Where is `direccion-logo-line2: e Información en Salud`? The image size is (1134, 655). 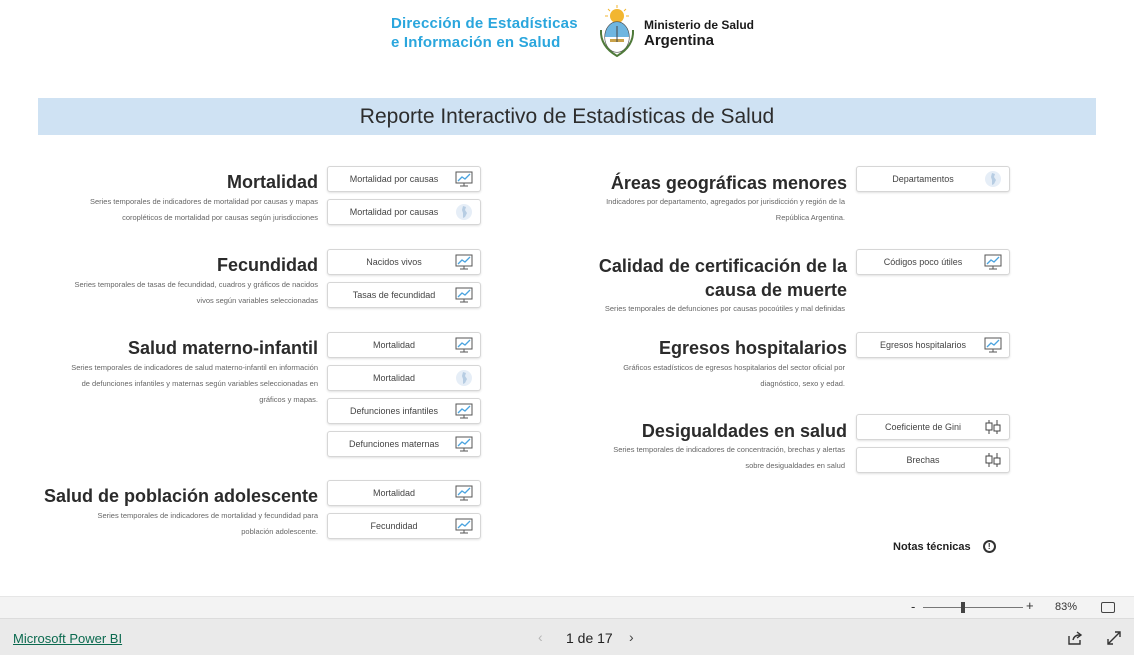
direccion-logo-line2: e Información en Salud is located at coordinates (476, 42).